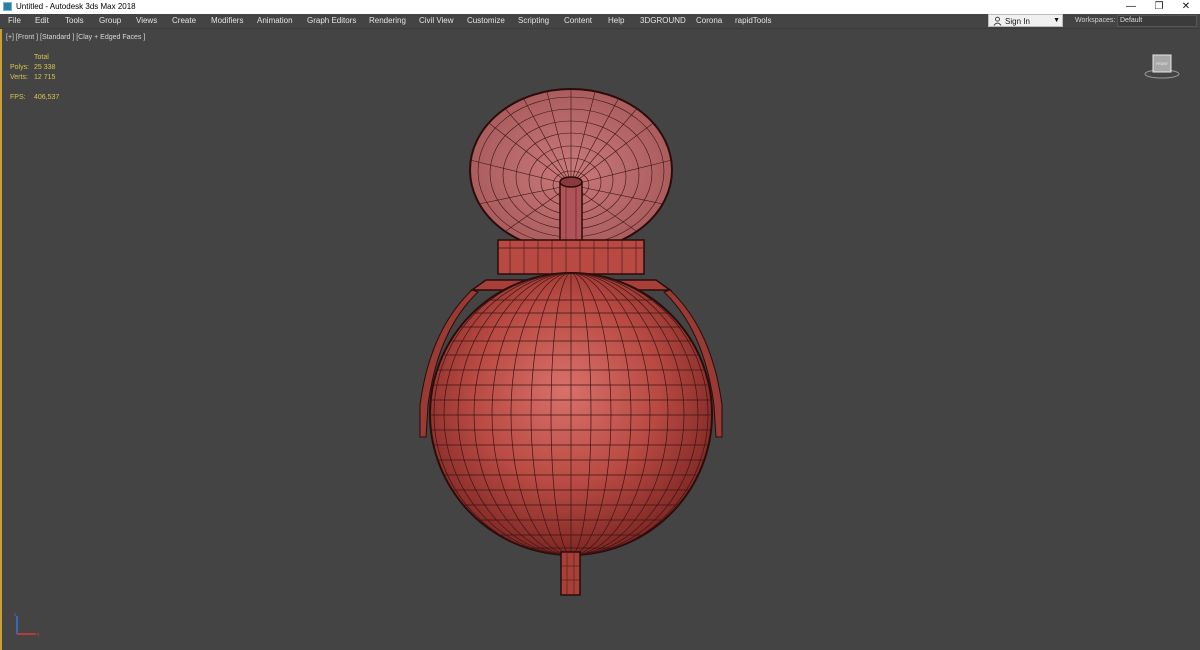 This screenshot has width=1200, height=650. I want to click on globe-shade, so click(571, 414).